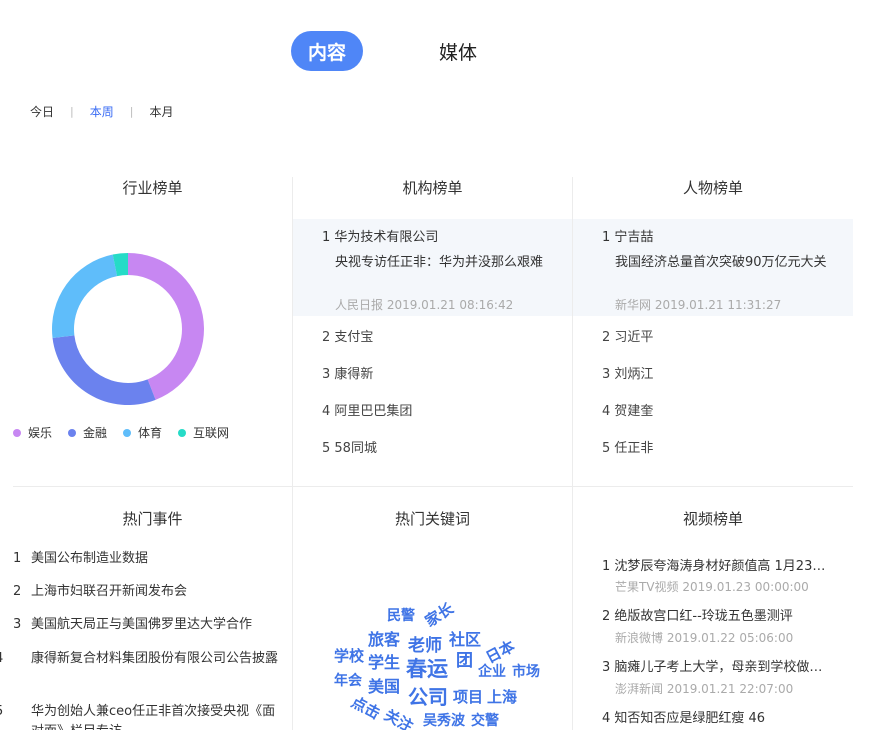  I want to click on legend-item: 娱乐, so click(32, 432).